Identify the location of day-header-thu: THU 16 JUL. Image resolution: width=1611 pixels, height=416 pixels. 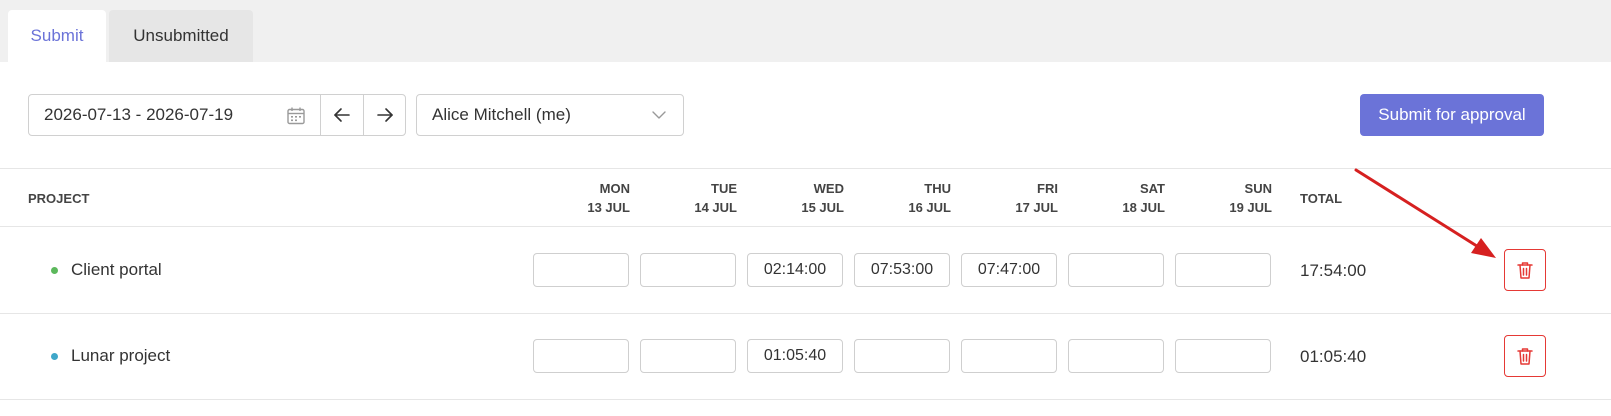
(929, 198).